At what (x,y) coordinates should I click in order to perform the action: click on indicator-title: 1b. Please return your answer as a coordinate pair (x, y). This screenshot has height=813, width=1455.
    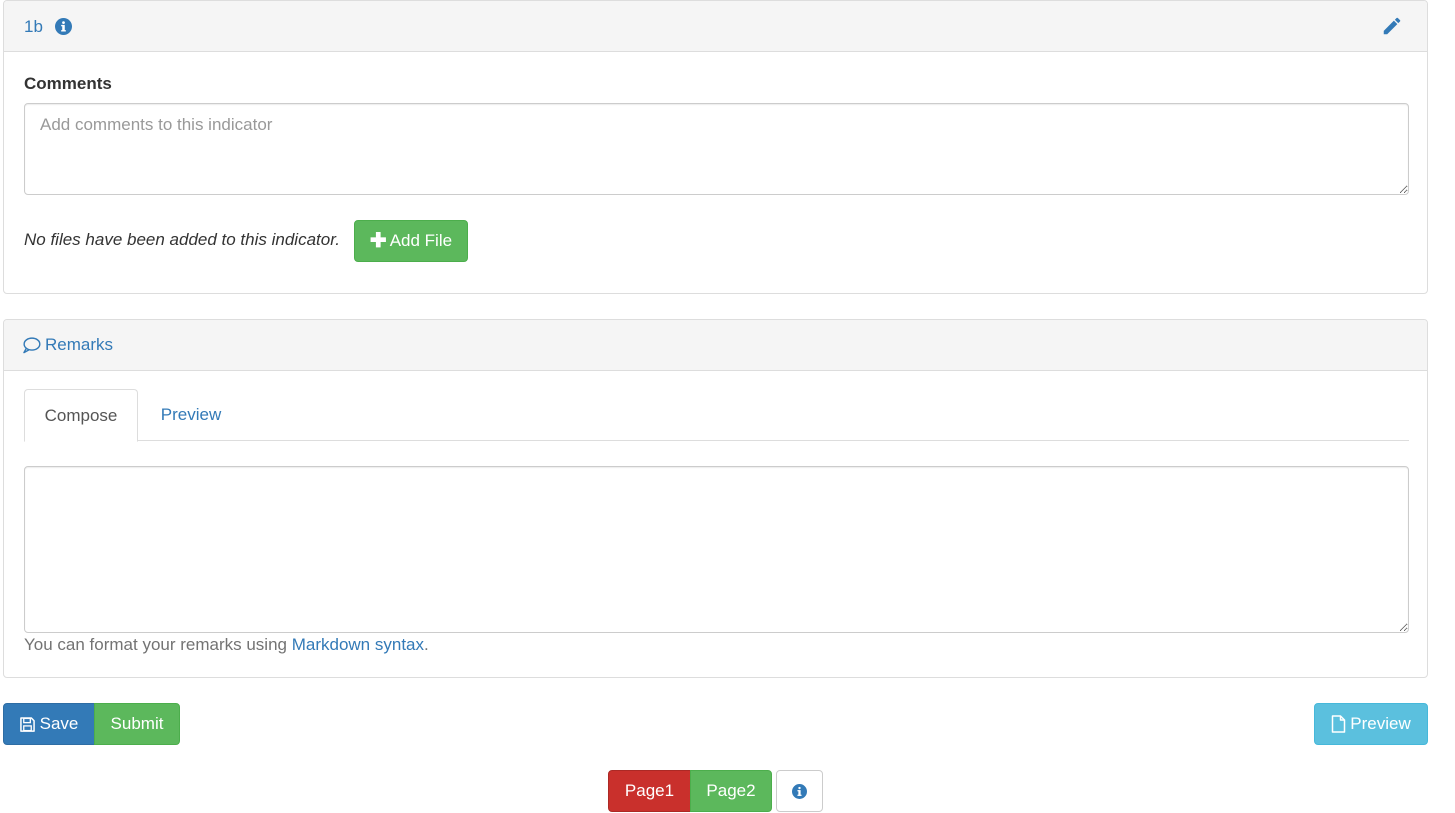
    Looking at the image, I should click on (33, 26).